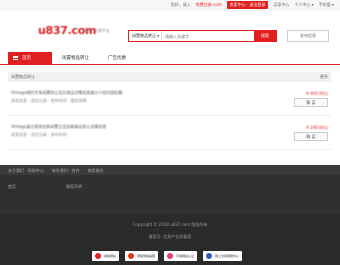  Describe the element at coordinates (181, 5) in the screenshot. I see `greeting-link: 您好，请入` at that location.